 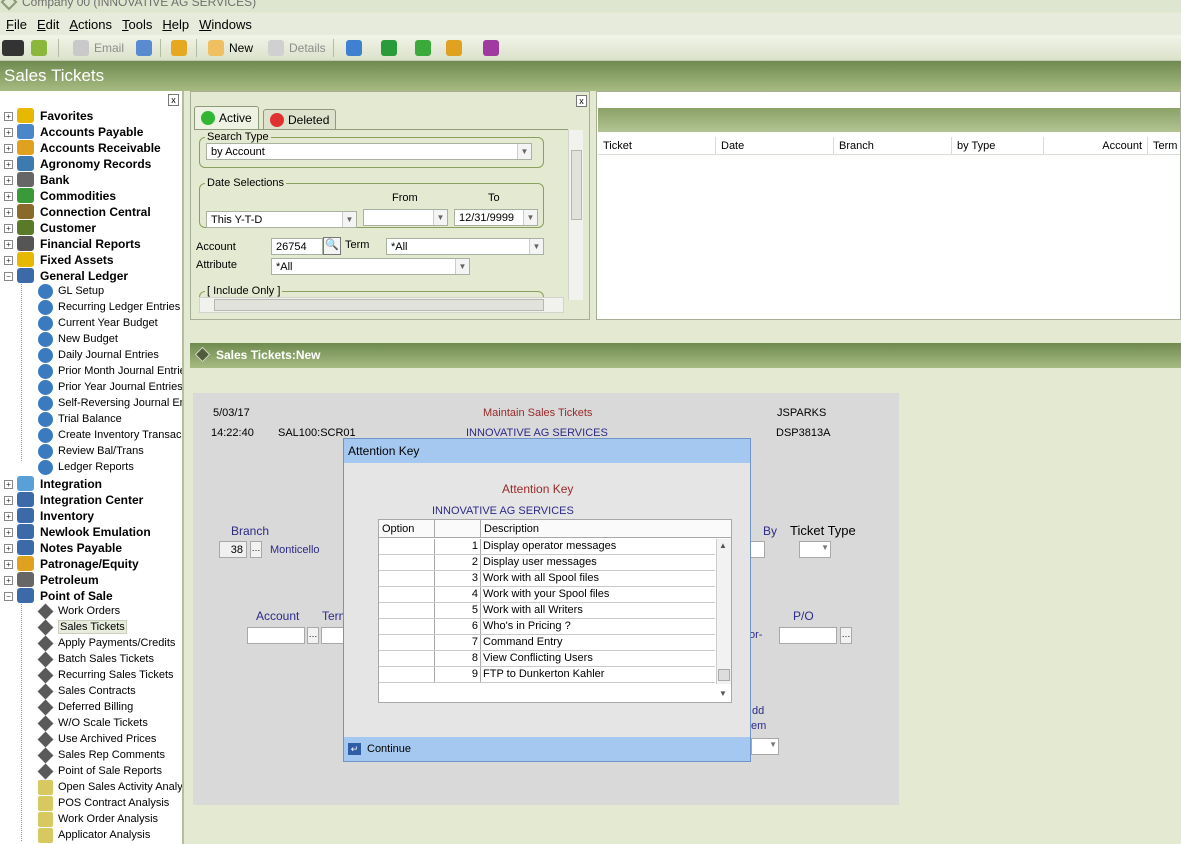 What do you see at coordinates (547, 643) in the screenshot?
I see `table-row: 7 Command Entry` at bounding box center [547, 643].